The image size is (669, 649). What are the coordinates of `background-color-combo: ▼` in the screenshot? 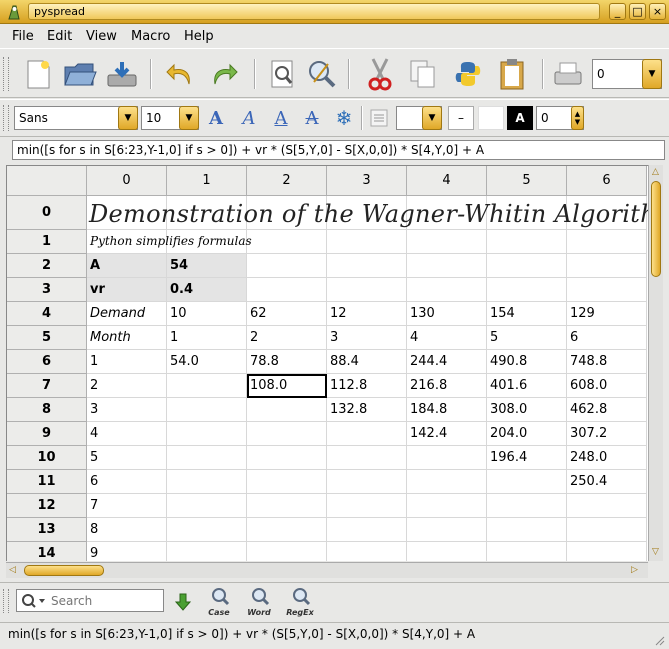 It's located at (419, 118).